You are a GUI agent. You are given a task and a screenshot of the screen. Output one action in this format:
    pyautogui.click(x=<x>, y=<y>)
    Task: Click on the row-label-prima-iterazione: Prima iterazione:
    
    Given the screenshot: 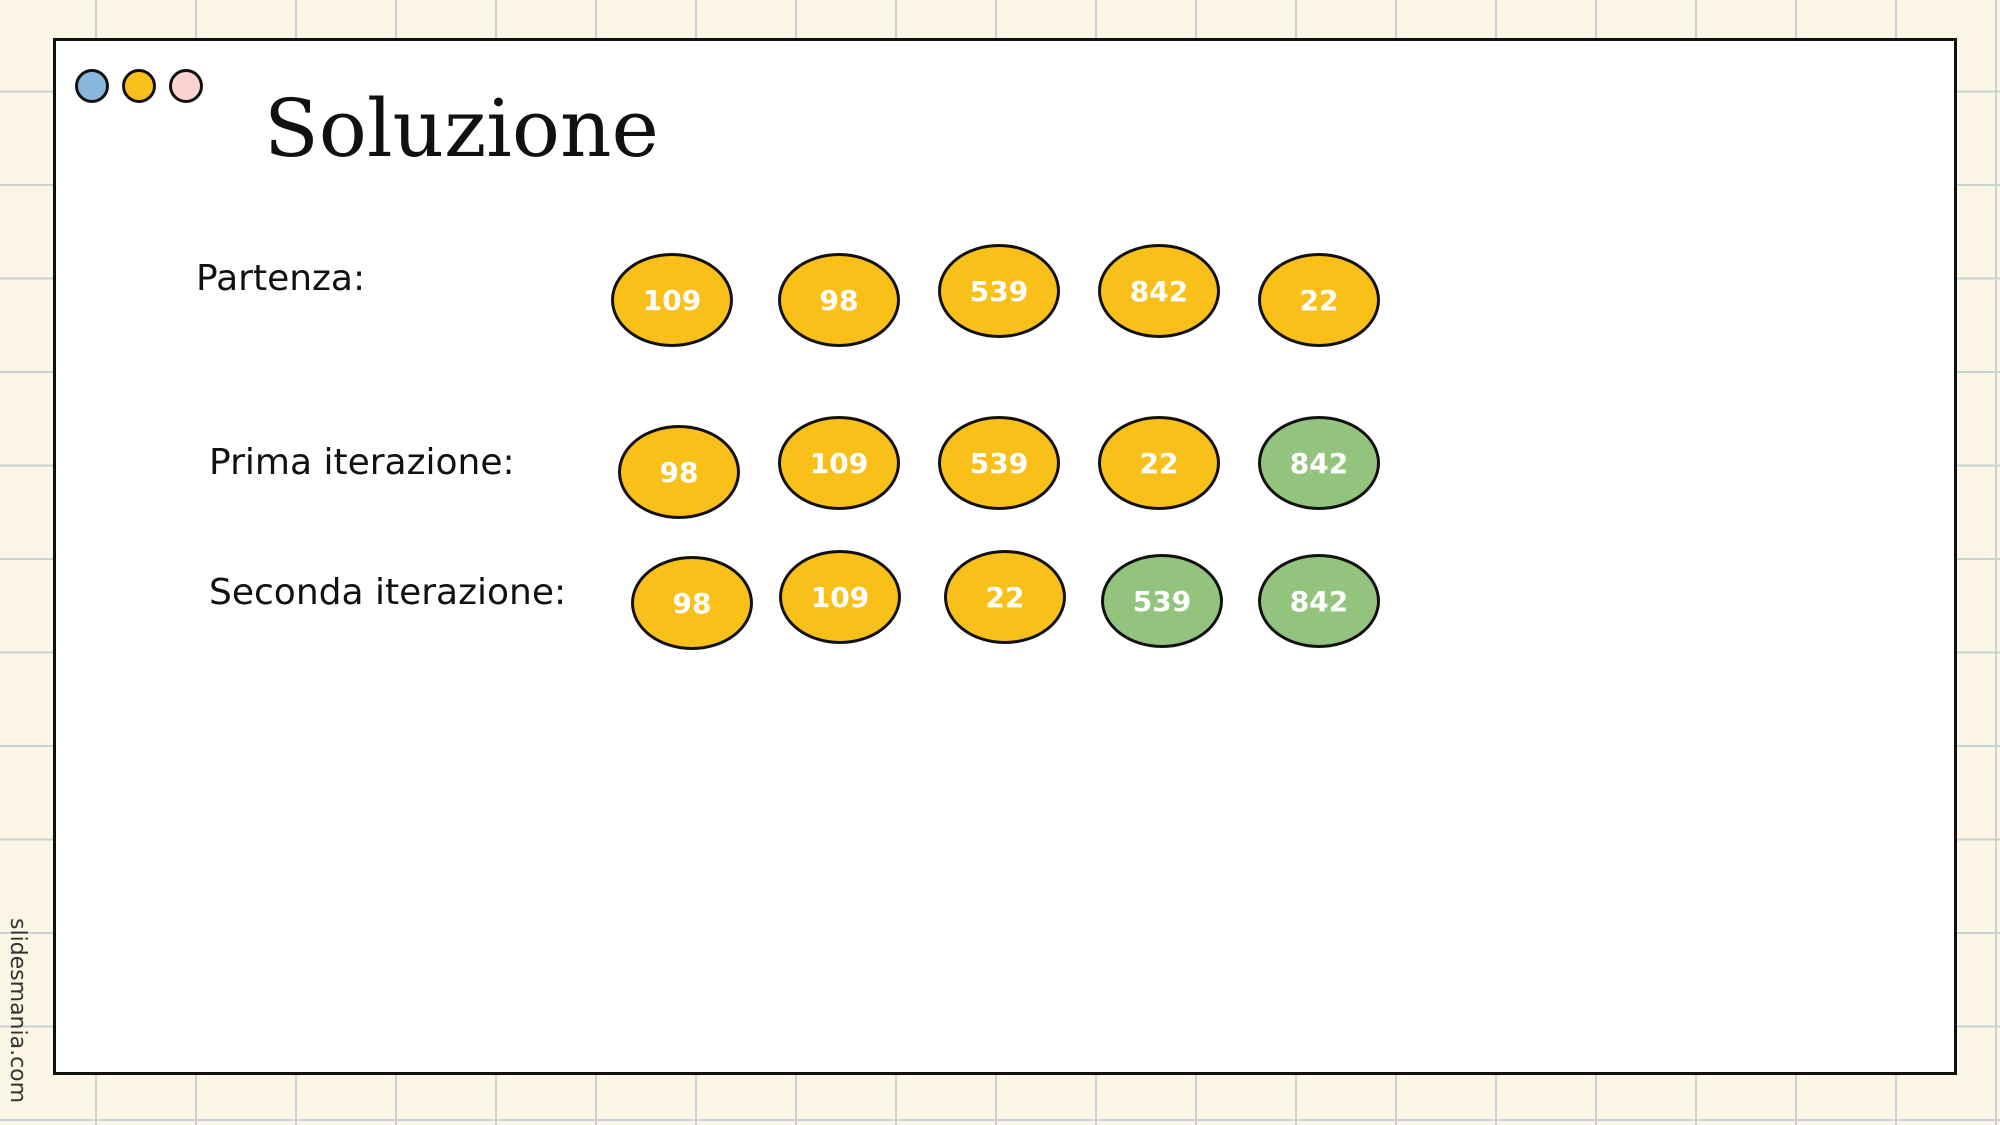 What is the action you would take?
    pyautogui.click(x=362, y=462)
    